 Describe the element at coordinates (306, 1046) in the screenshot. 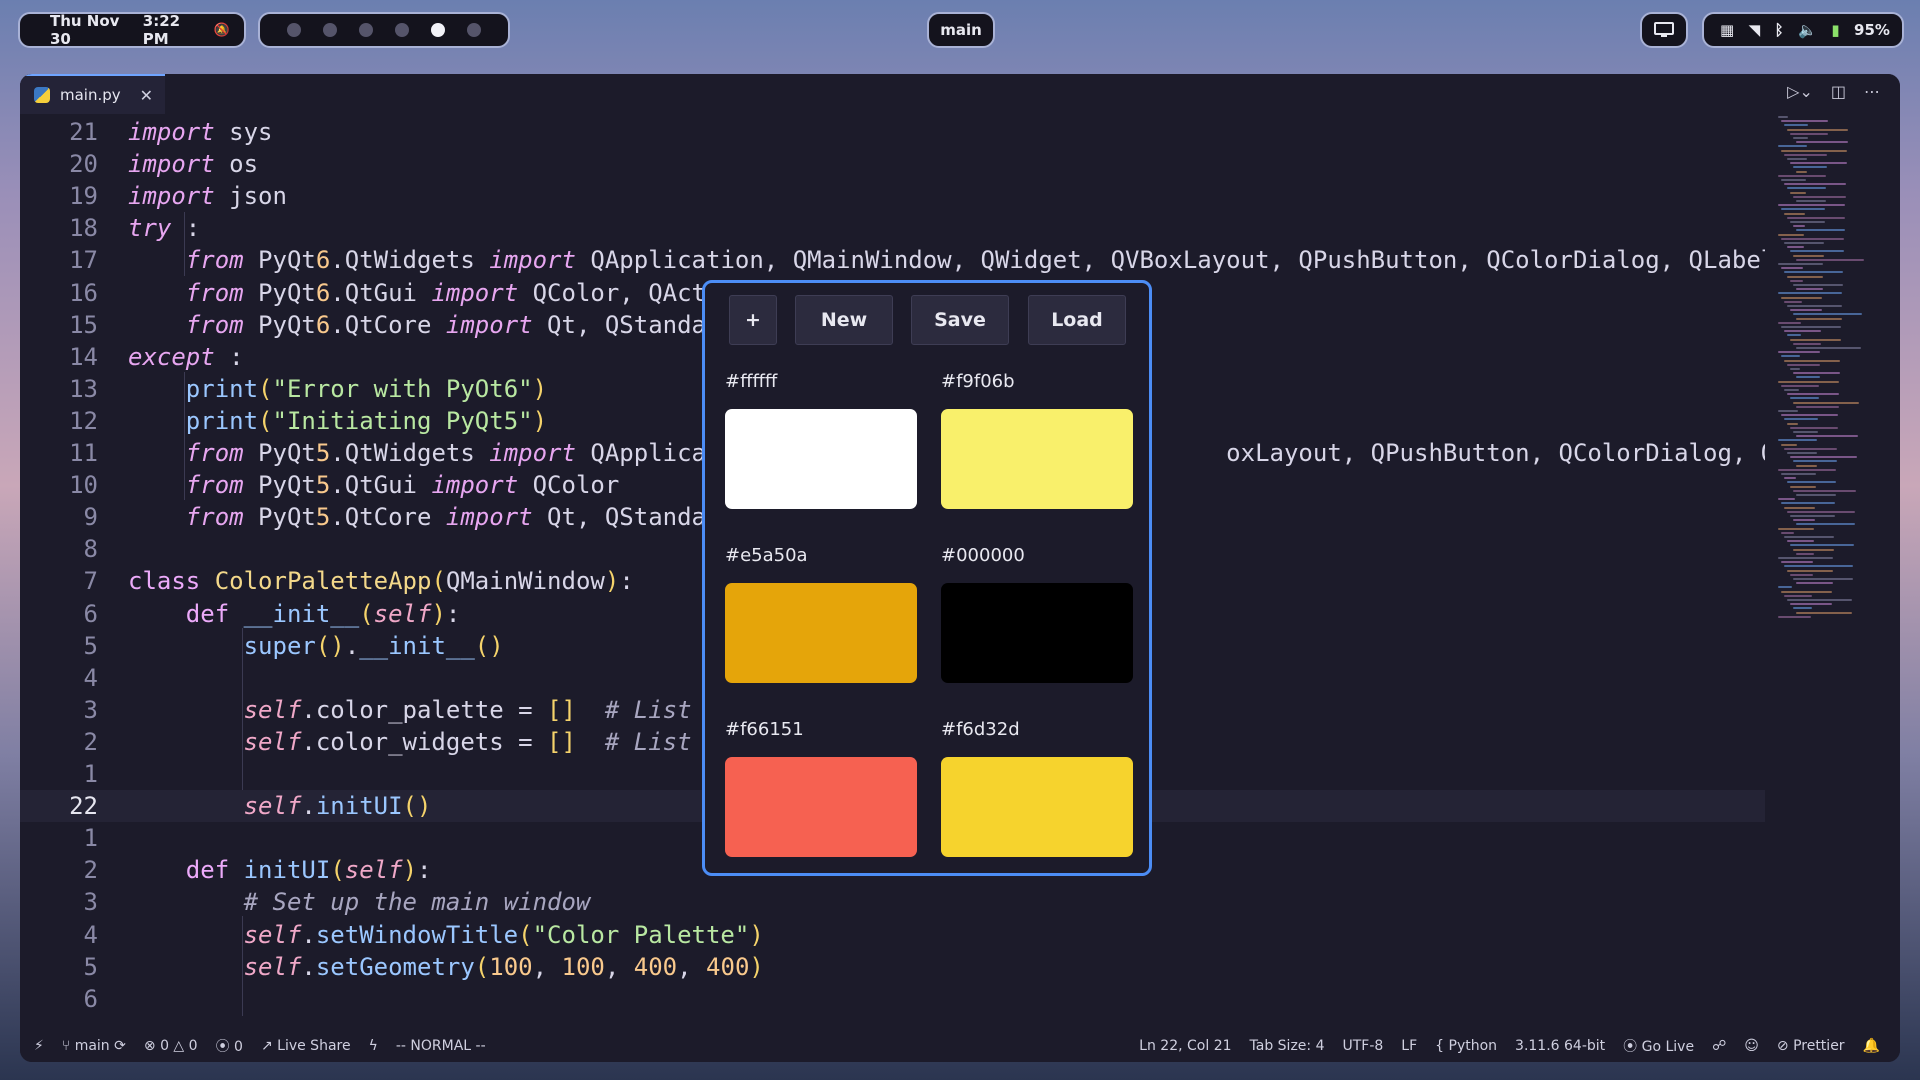

I see `live-share-status: ↗ Live Share` at that location.